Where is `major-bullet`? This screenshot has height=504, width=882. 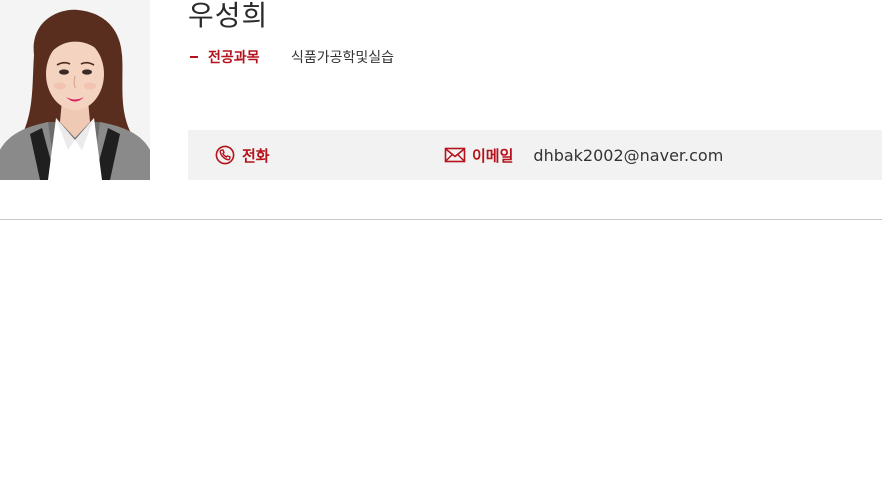 major-bullet is located at coordinates (194, 57).